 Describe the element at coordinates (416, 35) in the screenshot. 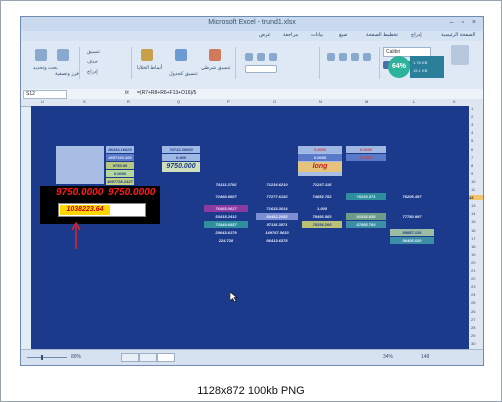

I see `tab-insert: إدراج` at that location.